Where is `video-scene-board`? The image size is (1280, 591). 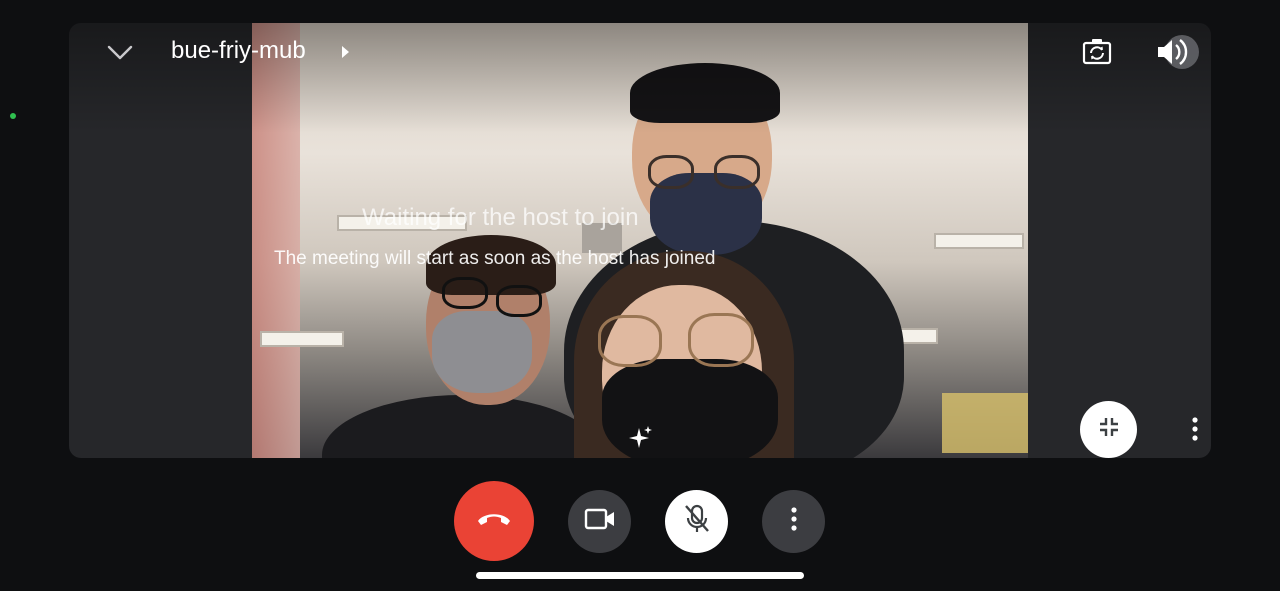
video-scene-board is located at coordinates (985, 423).